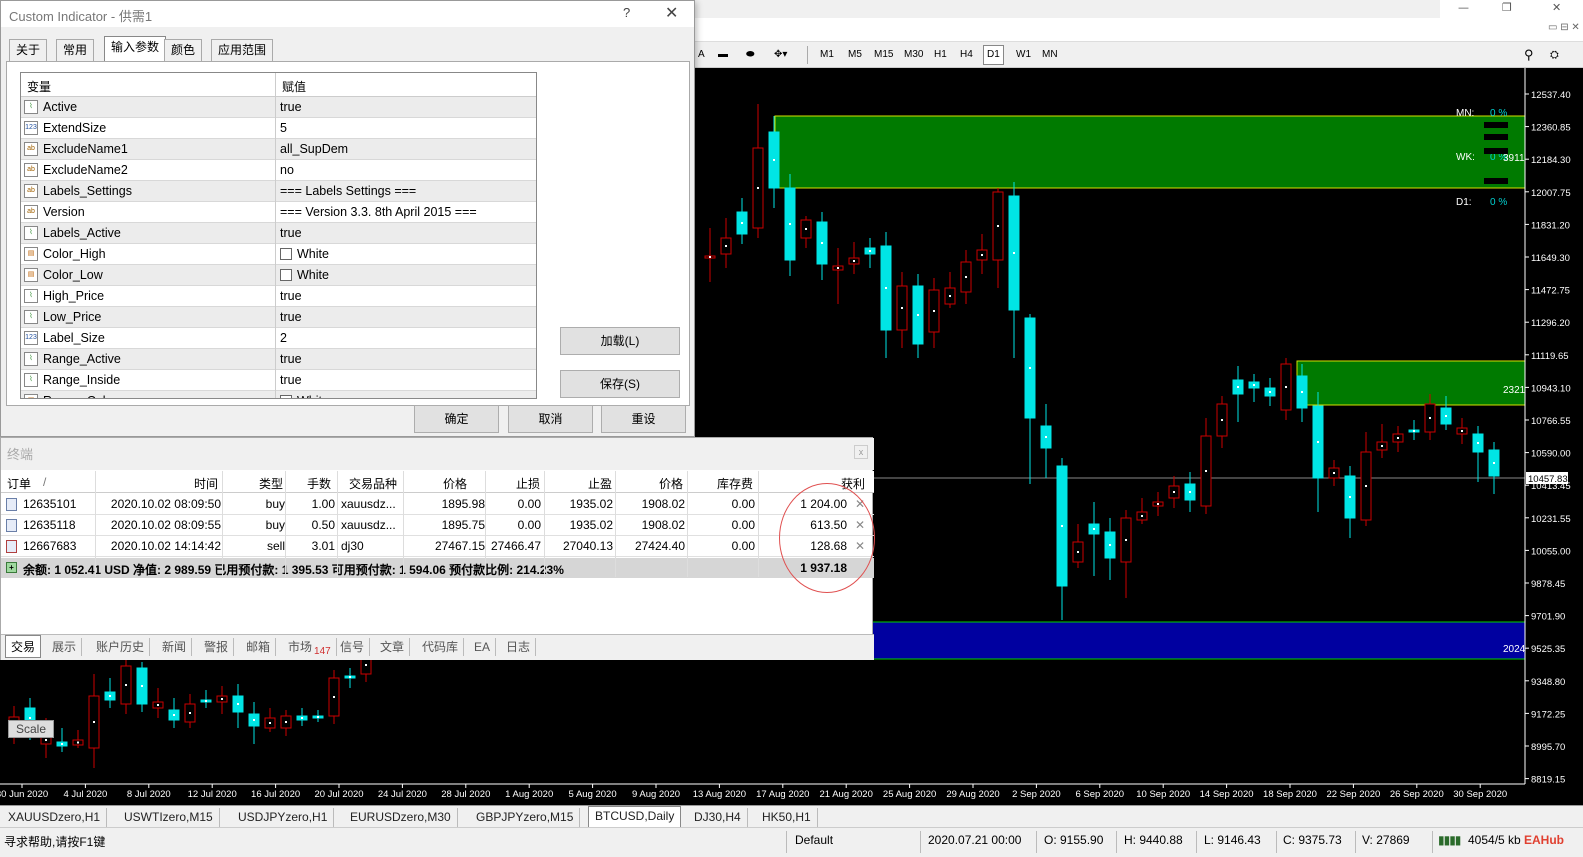 This screenshot has height=857, width=1583. I want to click on col-current-price: 价格, so click(671, 483).